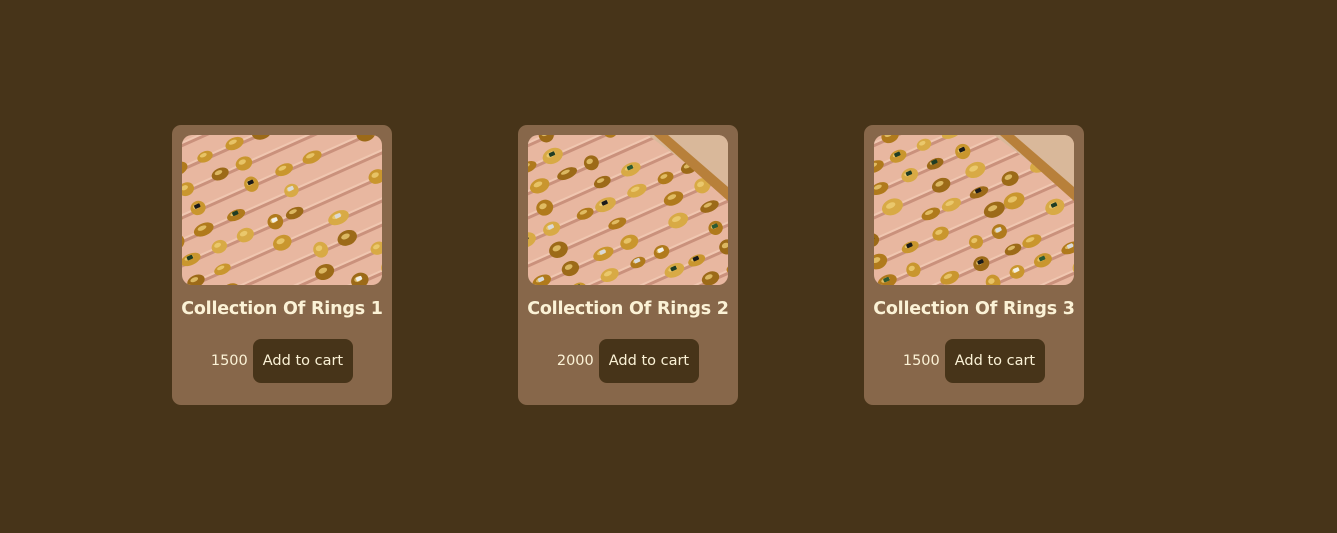 This screenshot has height=533, width=1337. What do you see at coordinates (575, 361) in the screenshot?
I see `product-price: 2000` at bounding box center [575, 361].